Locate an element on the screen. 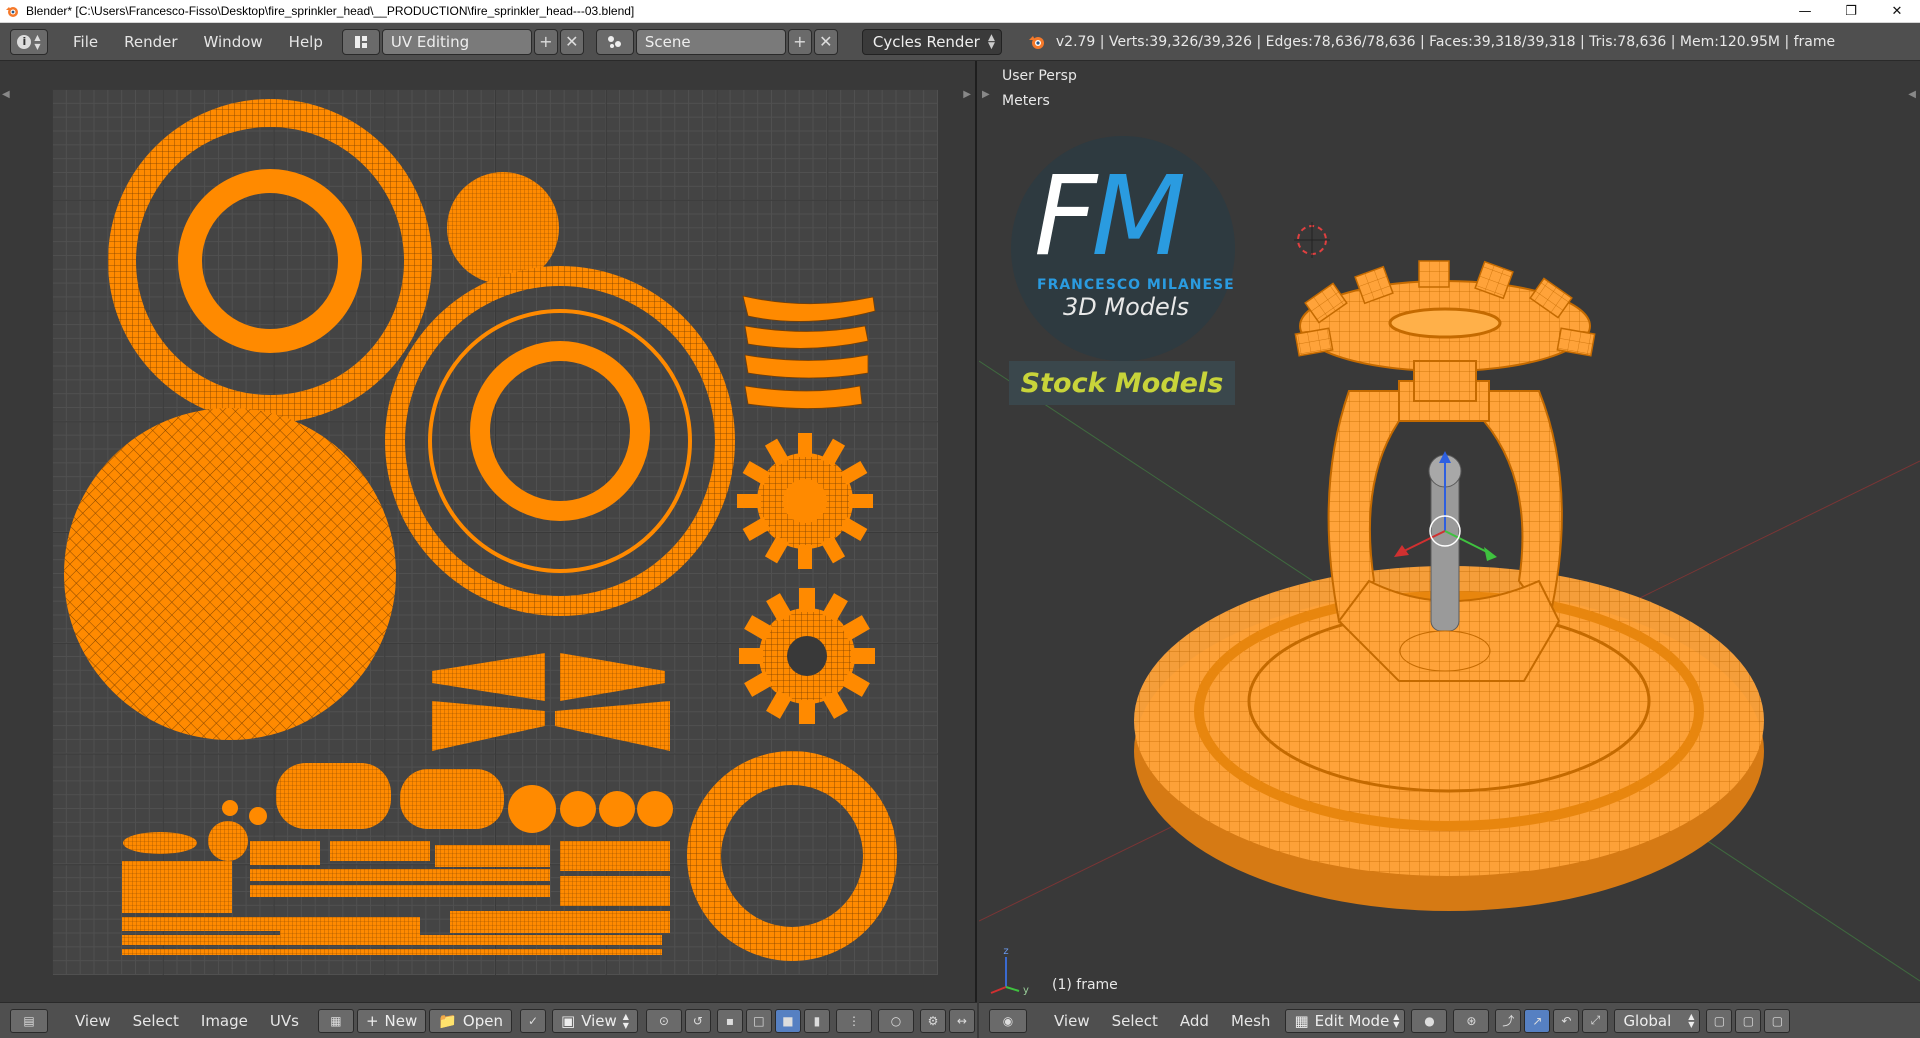  view-mode-icon: ▣ is located at coordinates (568, 1020).